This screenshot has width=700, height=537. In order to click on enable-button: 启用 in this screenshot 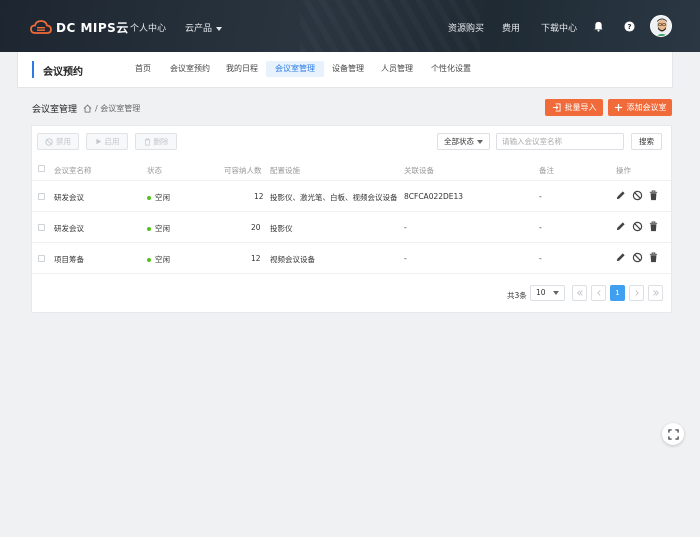, I will do `click(107, 141)`.